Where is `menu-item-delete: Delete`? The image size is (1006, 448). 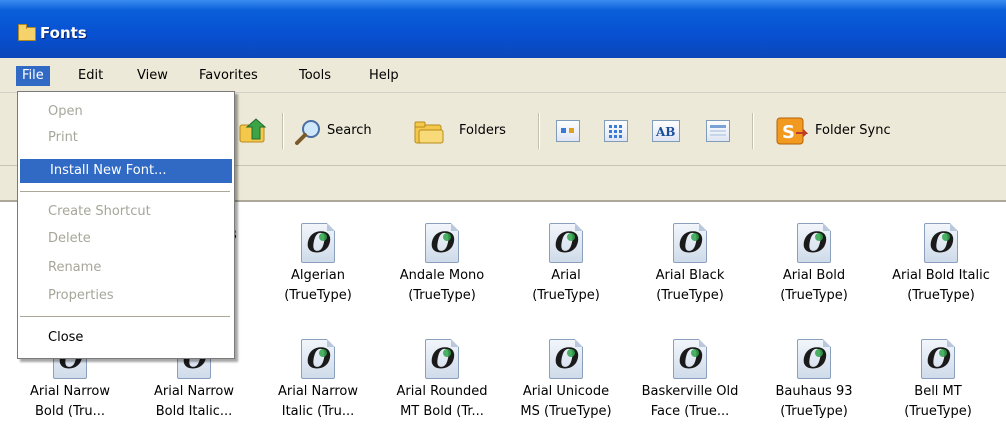
menu-item-delete: Delete is located at coordinates (126, 239).